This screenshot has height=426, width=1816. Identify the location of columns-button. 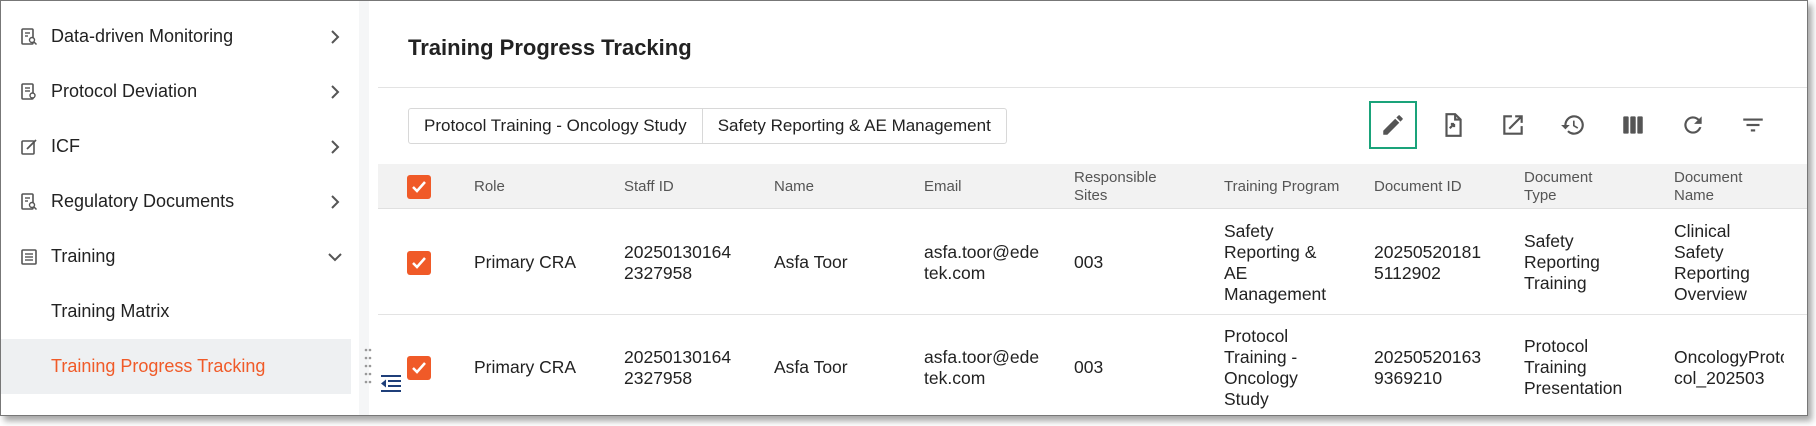
(1633, 125).